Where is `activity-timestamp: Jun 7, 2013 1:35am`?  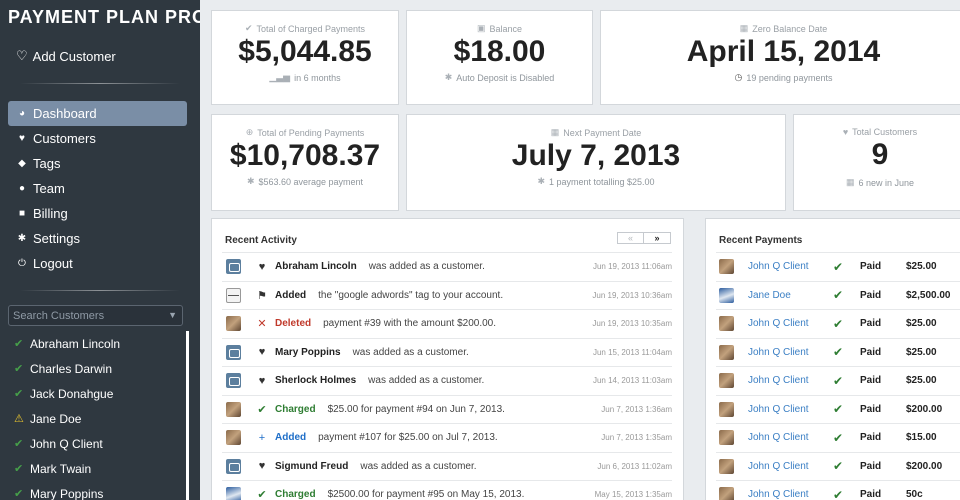
activity-timestamp: Jun 7, 2013 1:35am is located at coordinates (636, 437).